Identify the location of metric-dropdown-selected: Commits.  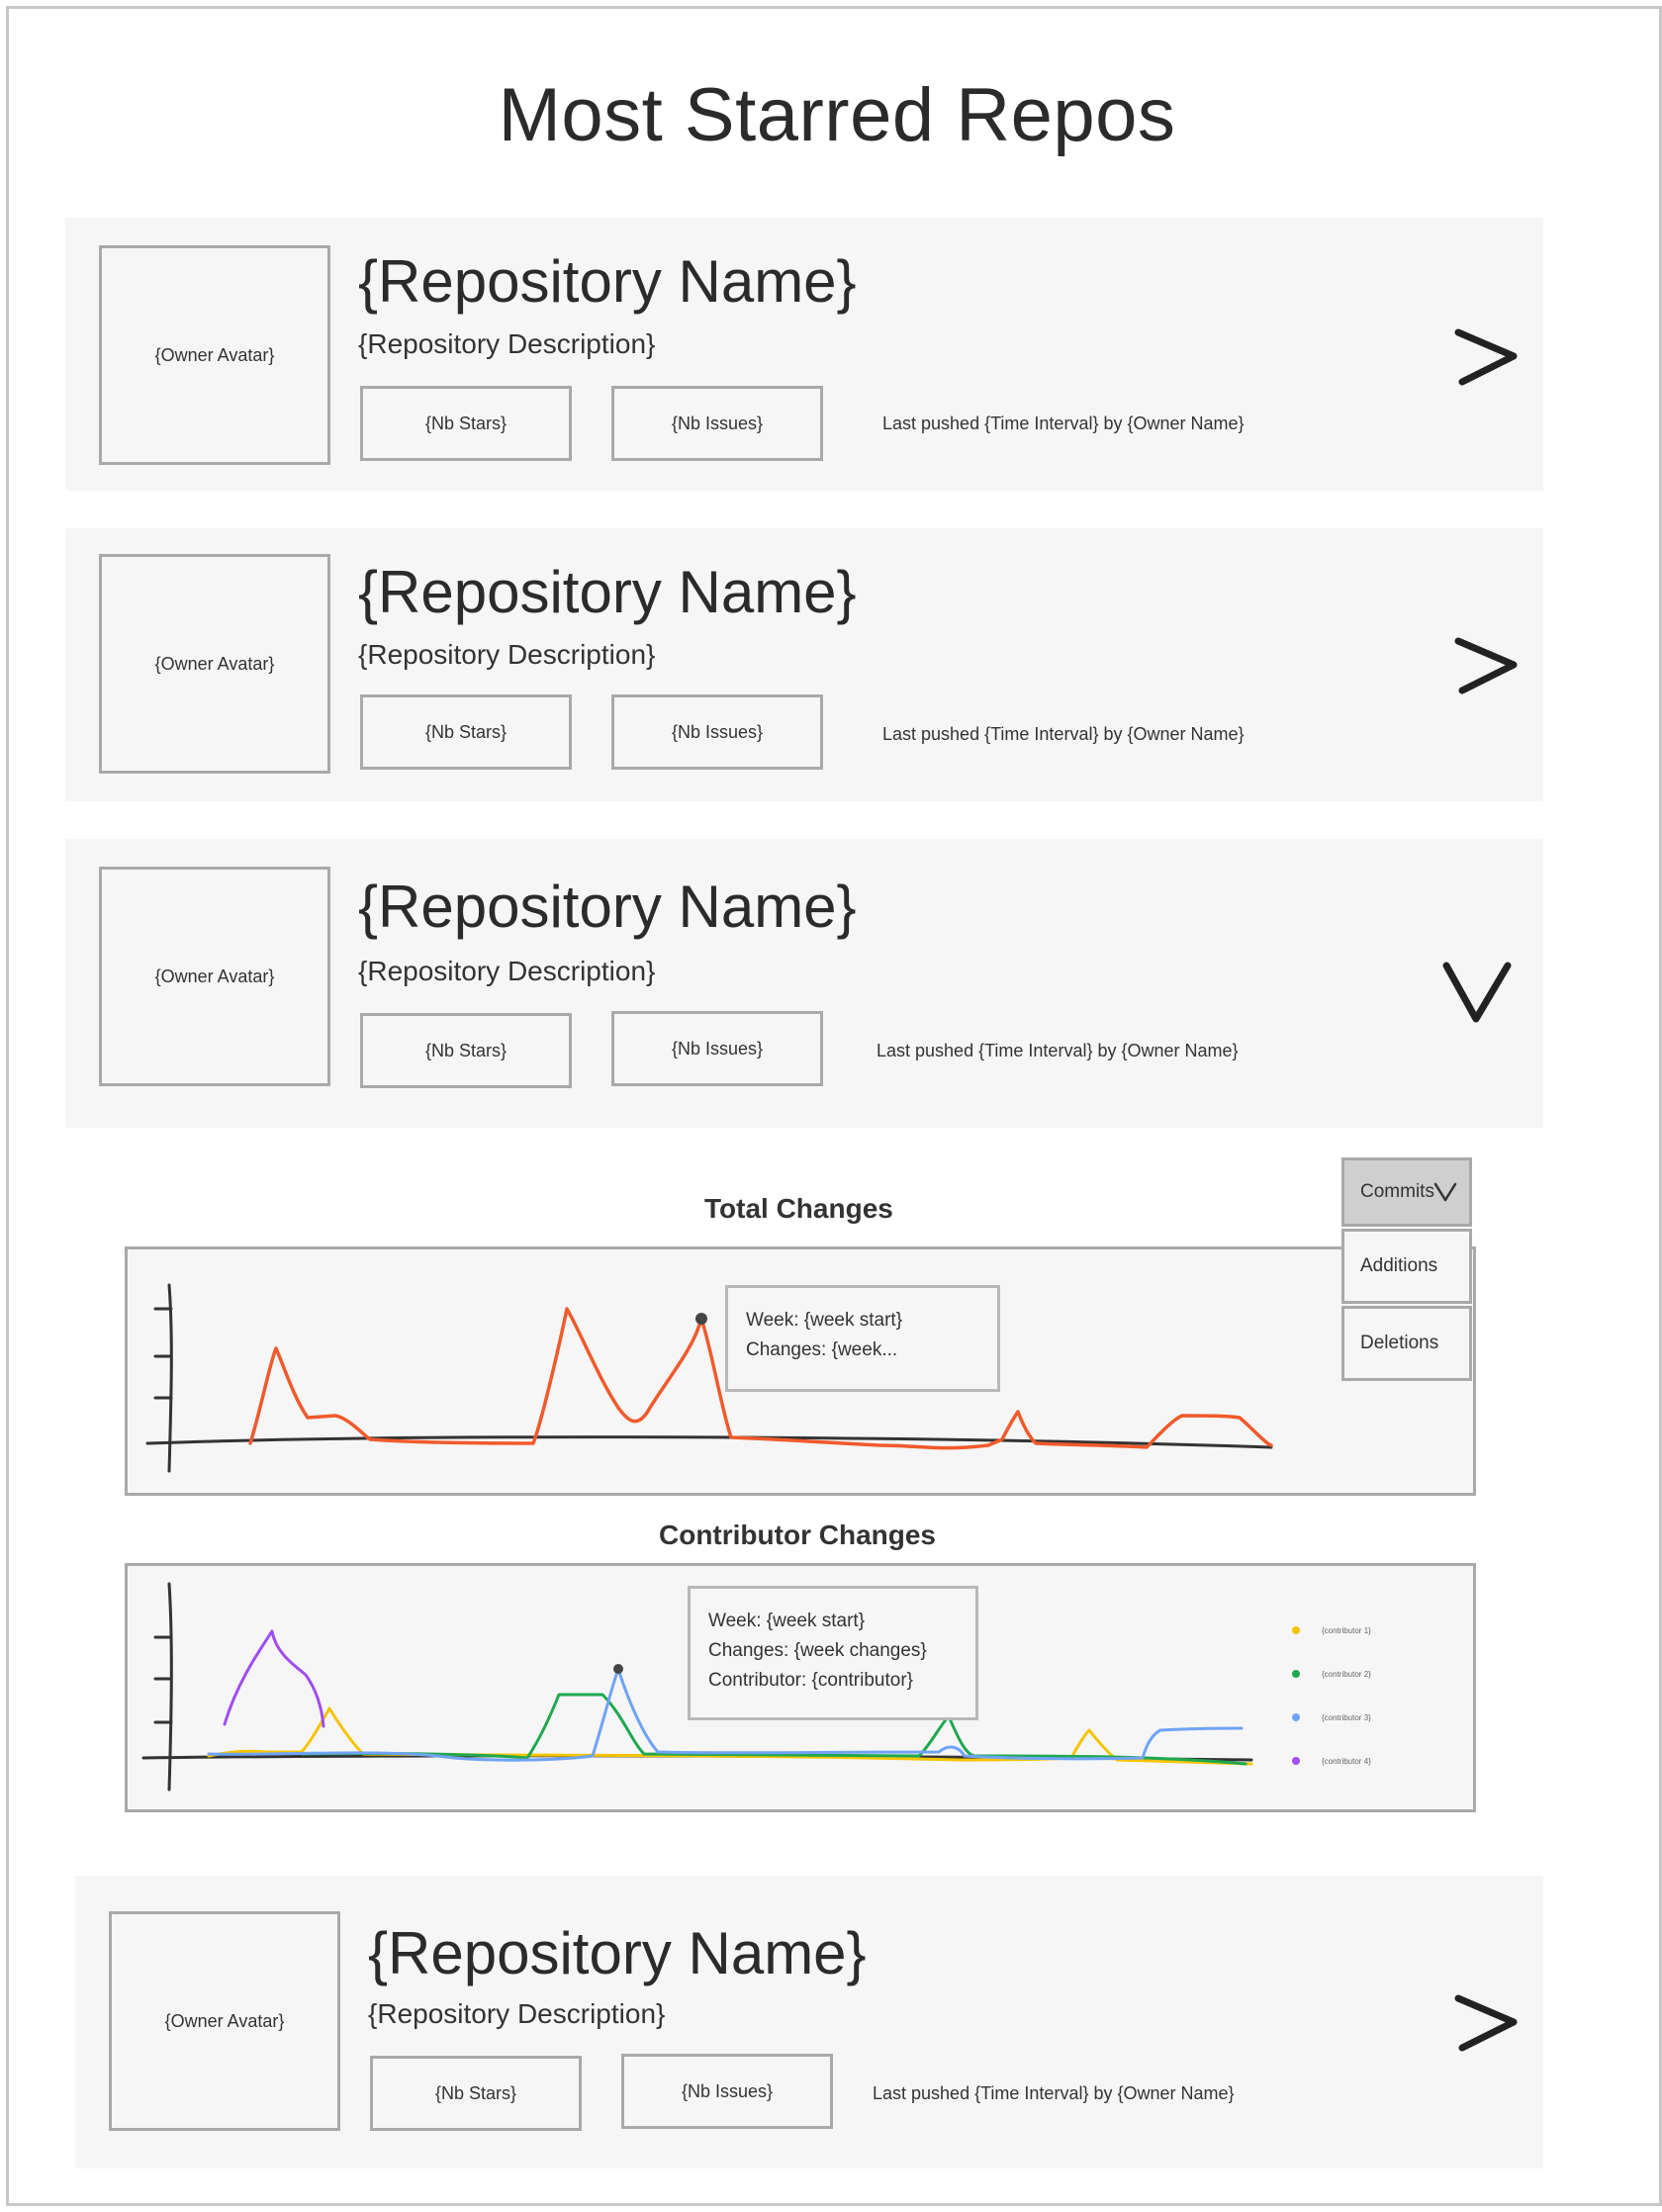
(1406, 1192).